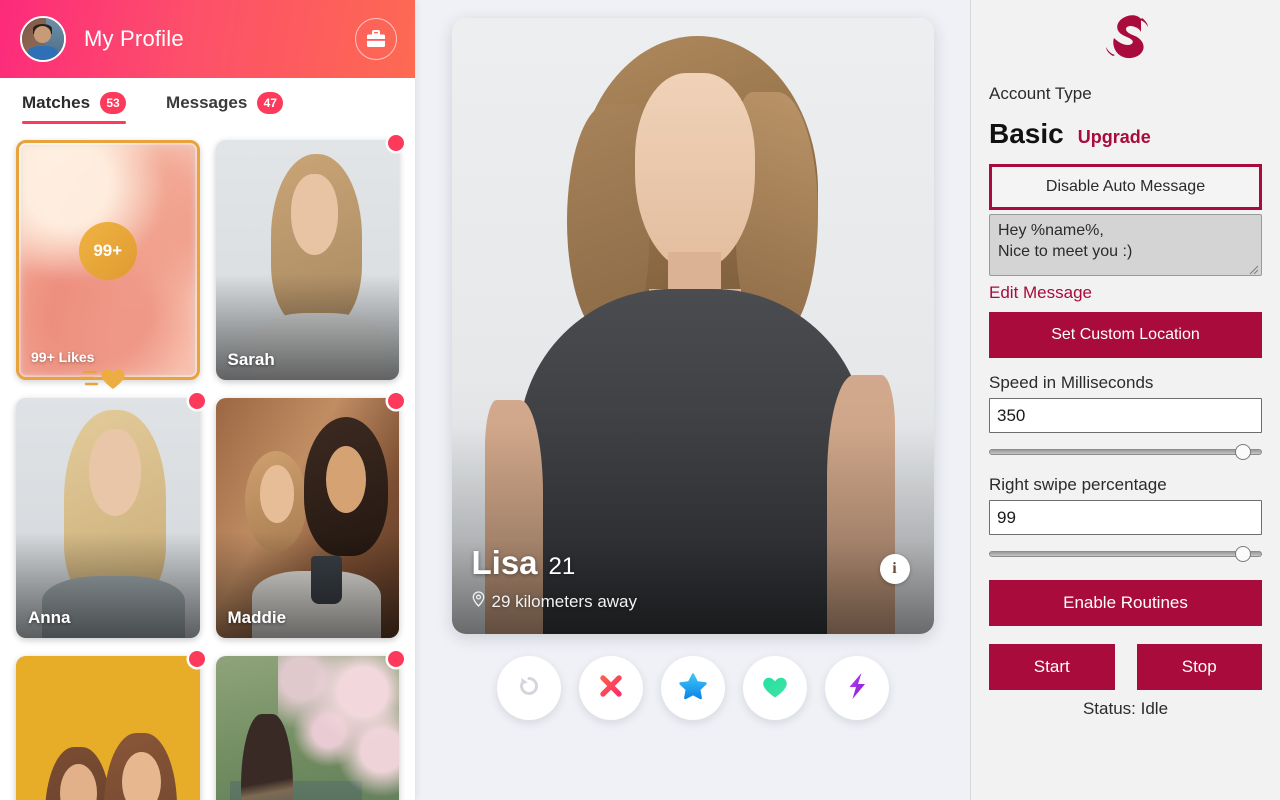  I want to click on briefcase-icon, so click(376, 39).